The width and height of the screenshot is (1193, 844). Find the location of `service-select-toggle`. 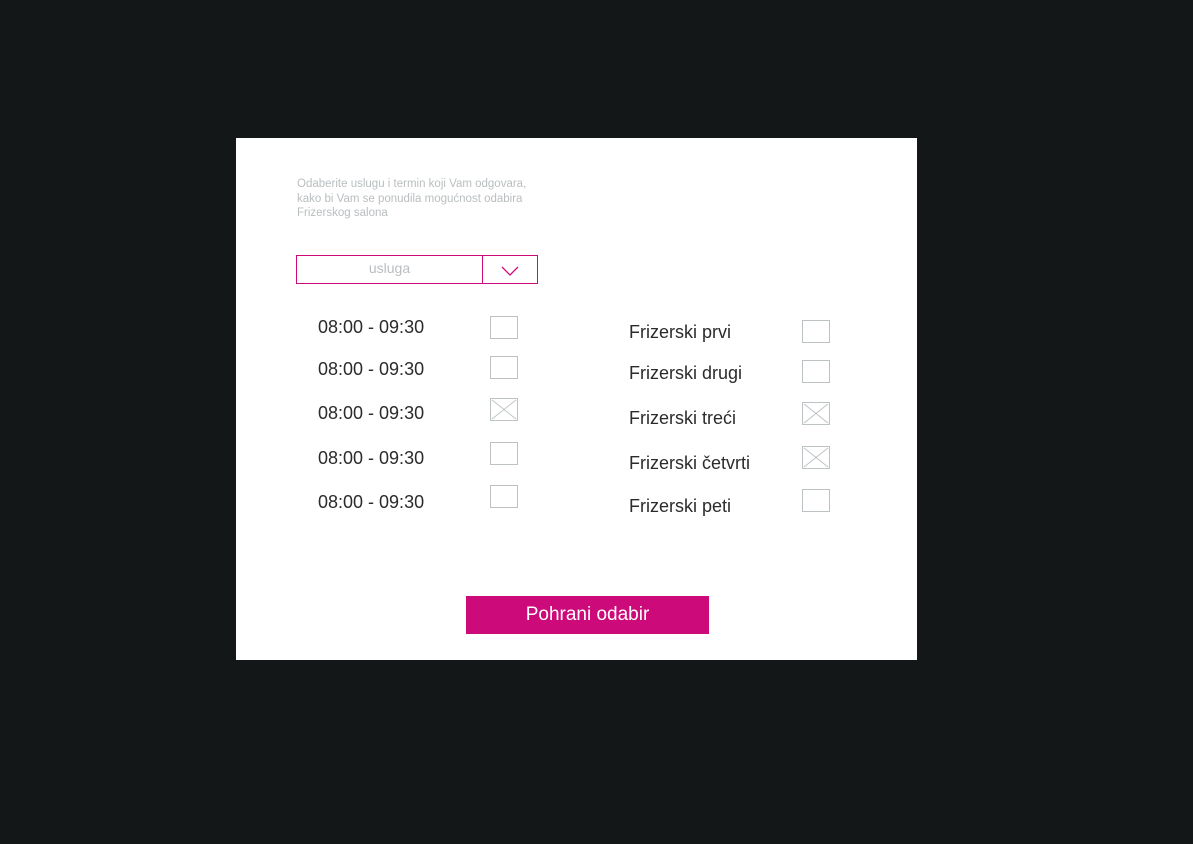

service-select-toggle is located at coordinates (510, 269).